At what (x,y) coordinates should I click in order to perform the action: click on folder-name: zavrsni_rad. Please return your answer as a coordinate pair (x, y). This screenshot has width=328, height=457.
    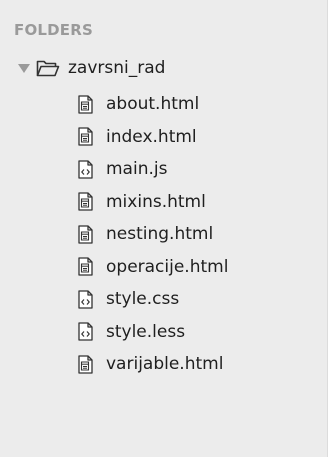
    Looking at the image, I should click on (117, 68).